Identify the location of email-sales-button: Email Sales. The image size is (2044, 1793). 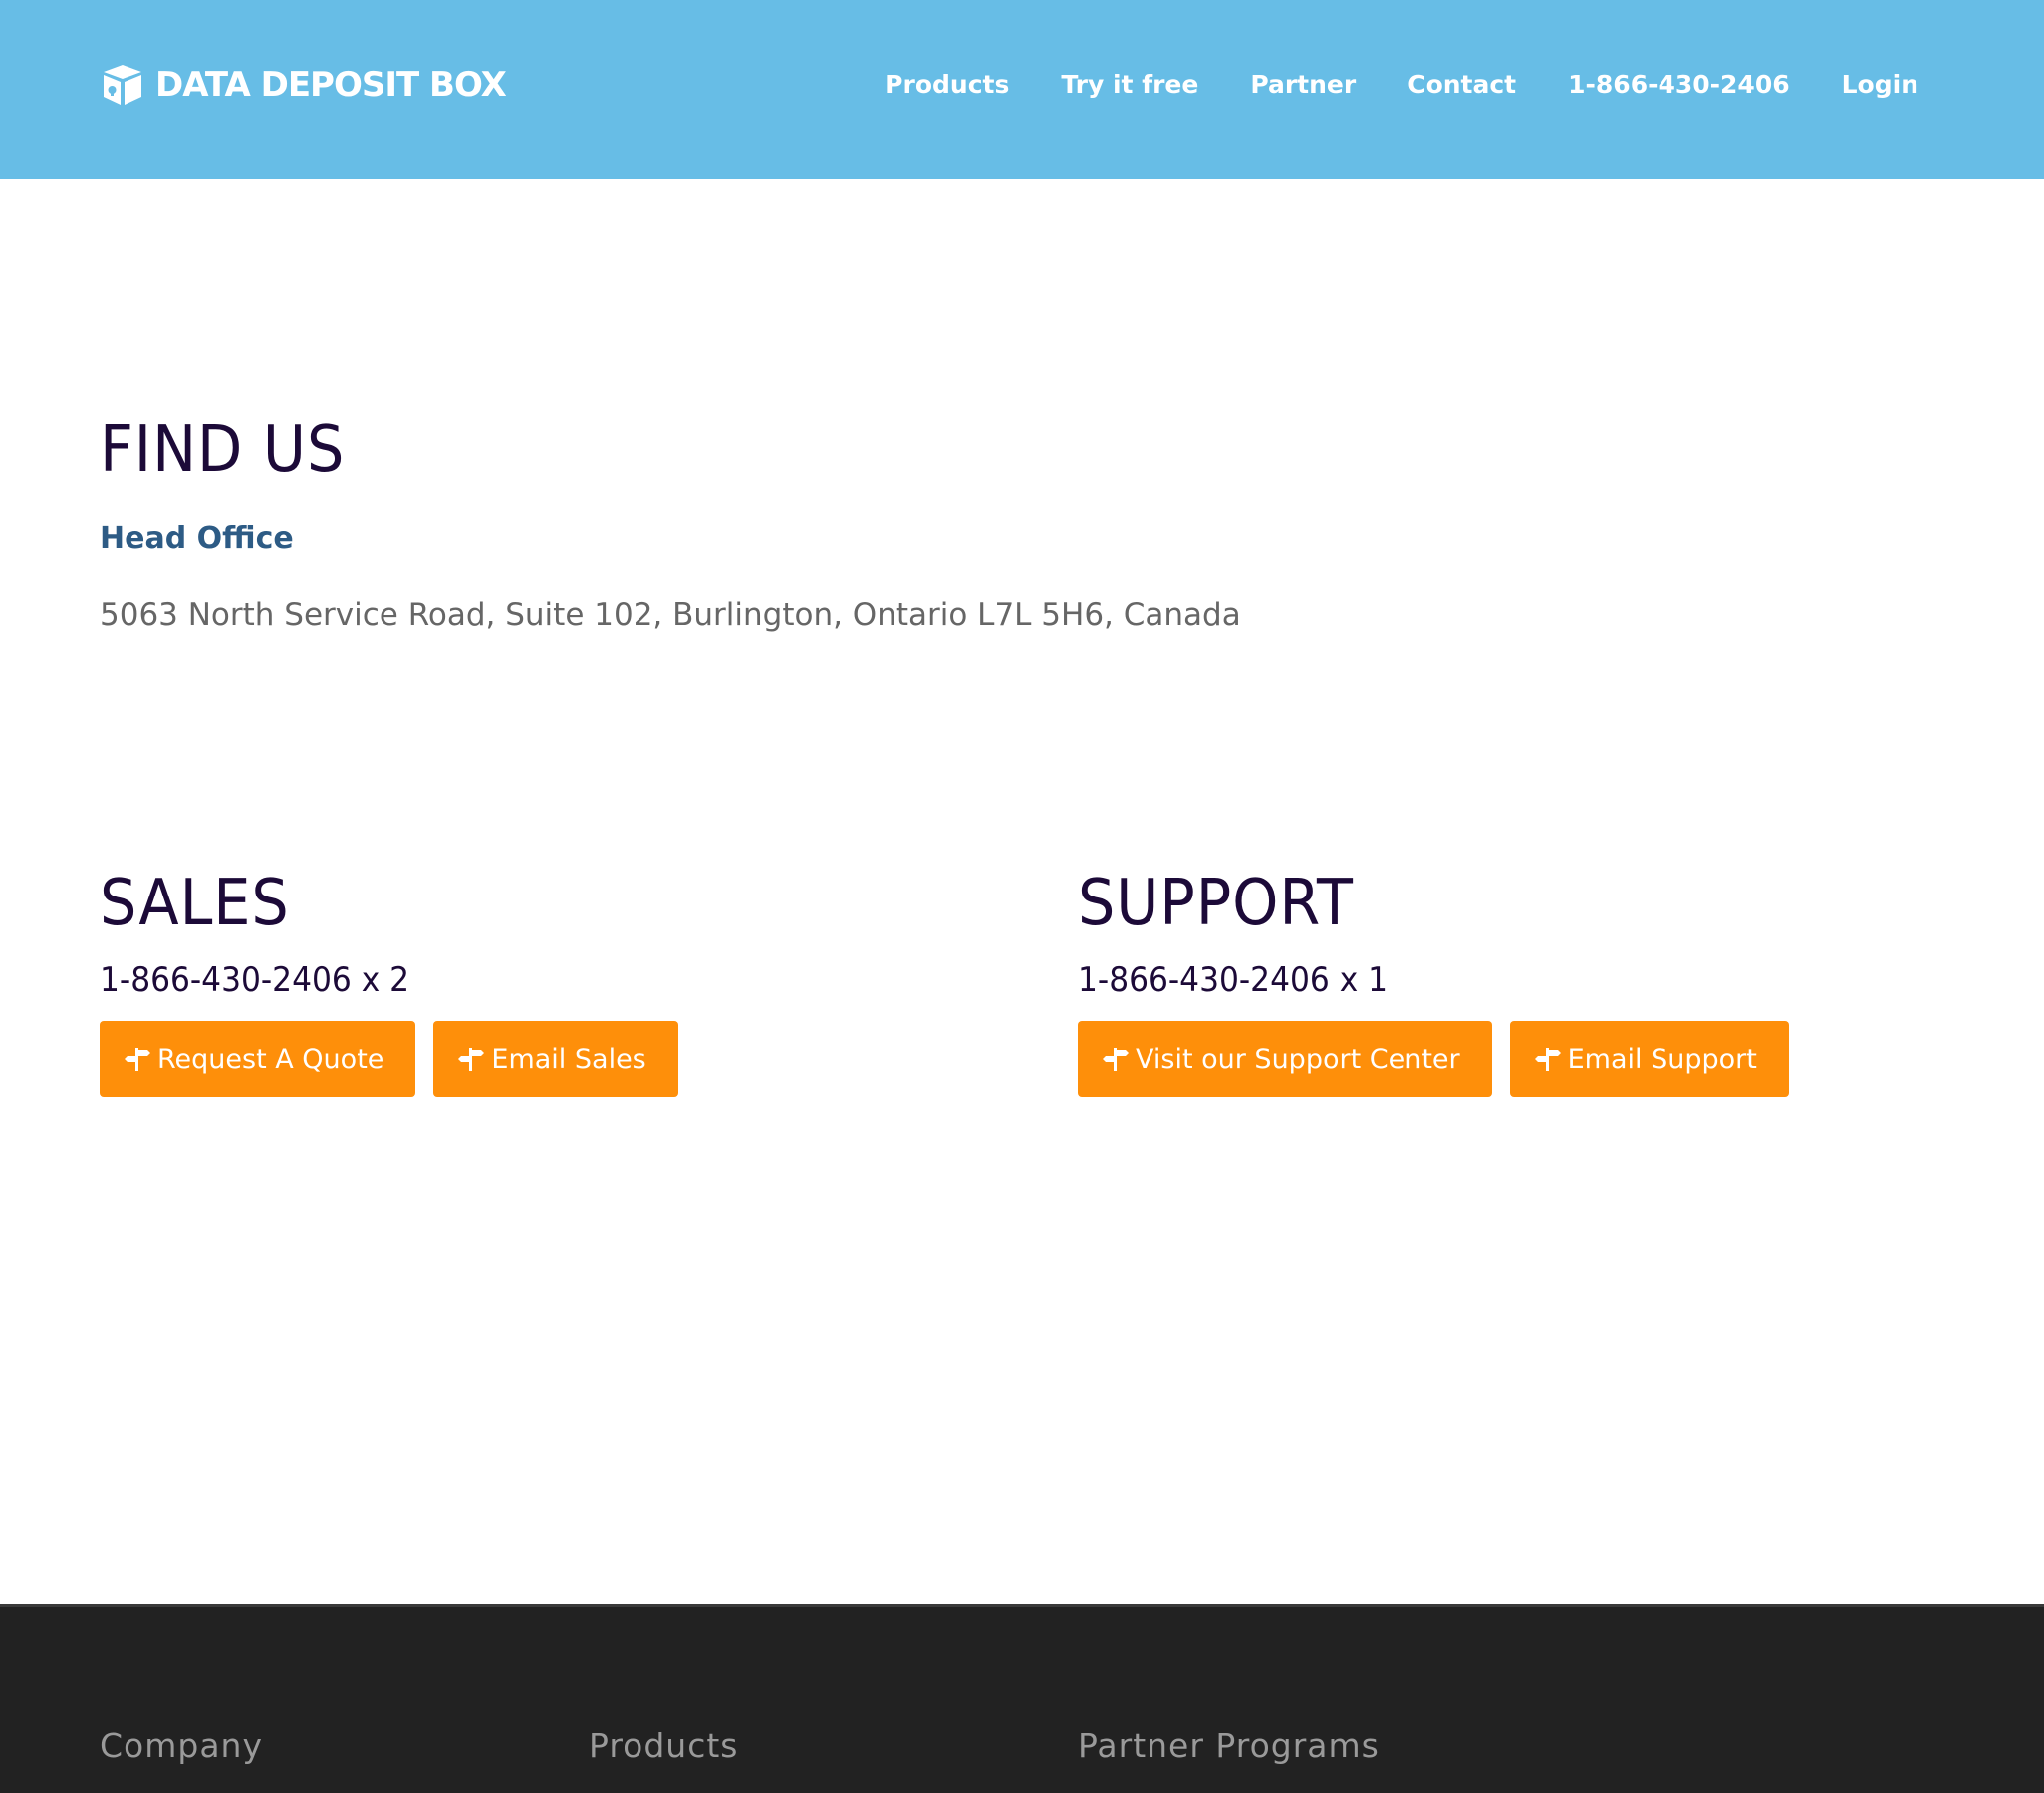
(556, 1059).